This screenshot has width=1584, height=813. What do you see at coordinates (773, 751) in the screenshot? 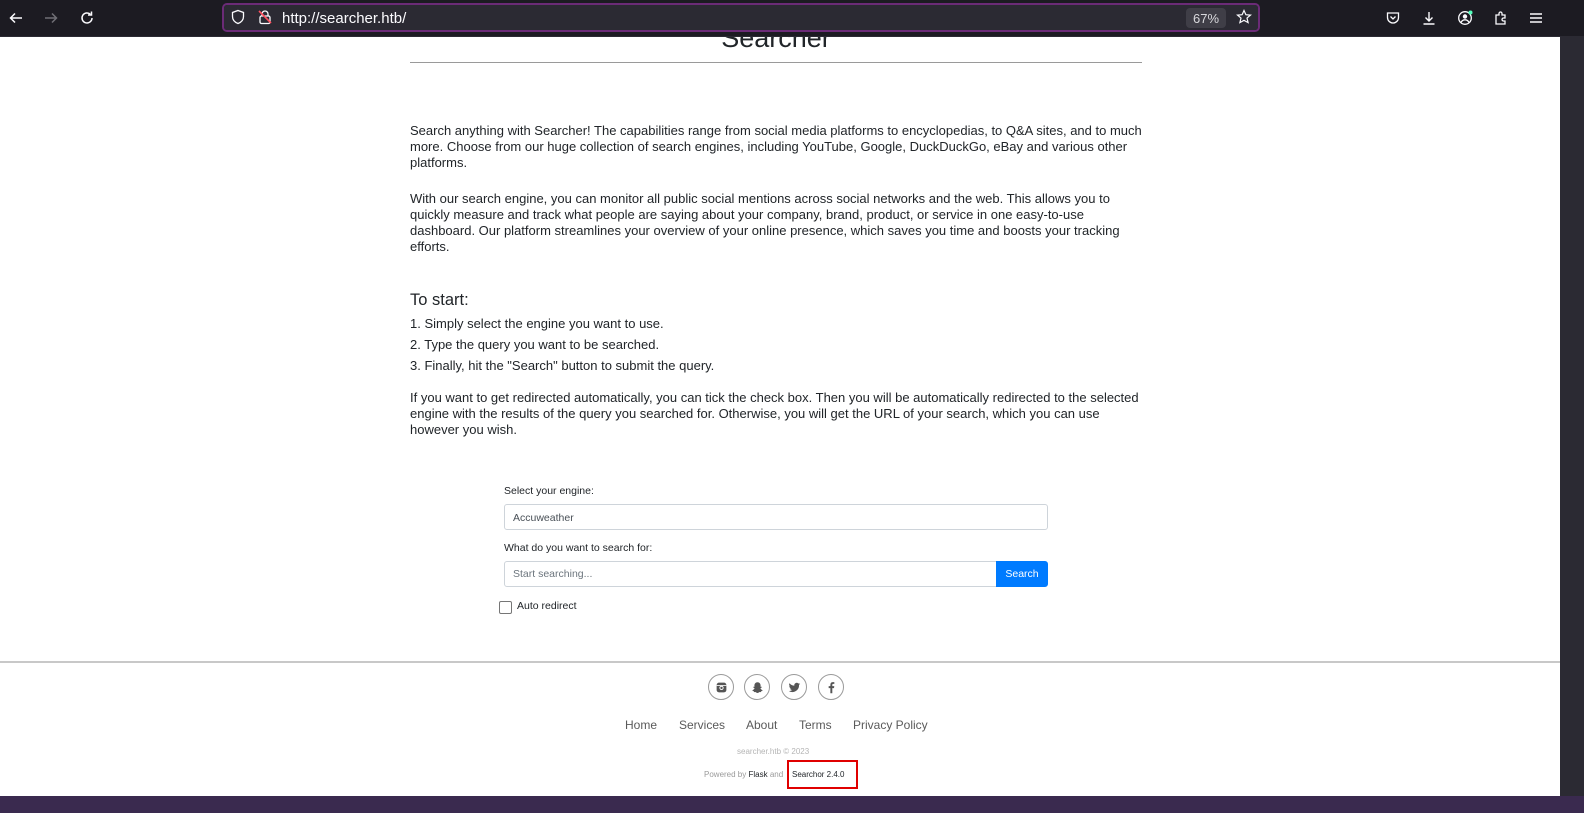
I see `copyright-text: searcher.htb © 2023` at bounding box center [773, 751].